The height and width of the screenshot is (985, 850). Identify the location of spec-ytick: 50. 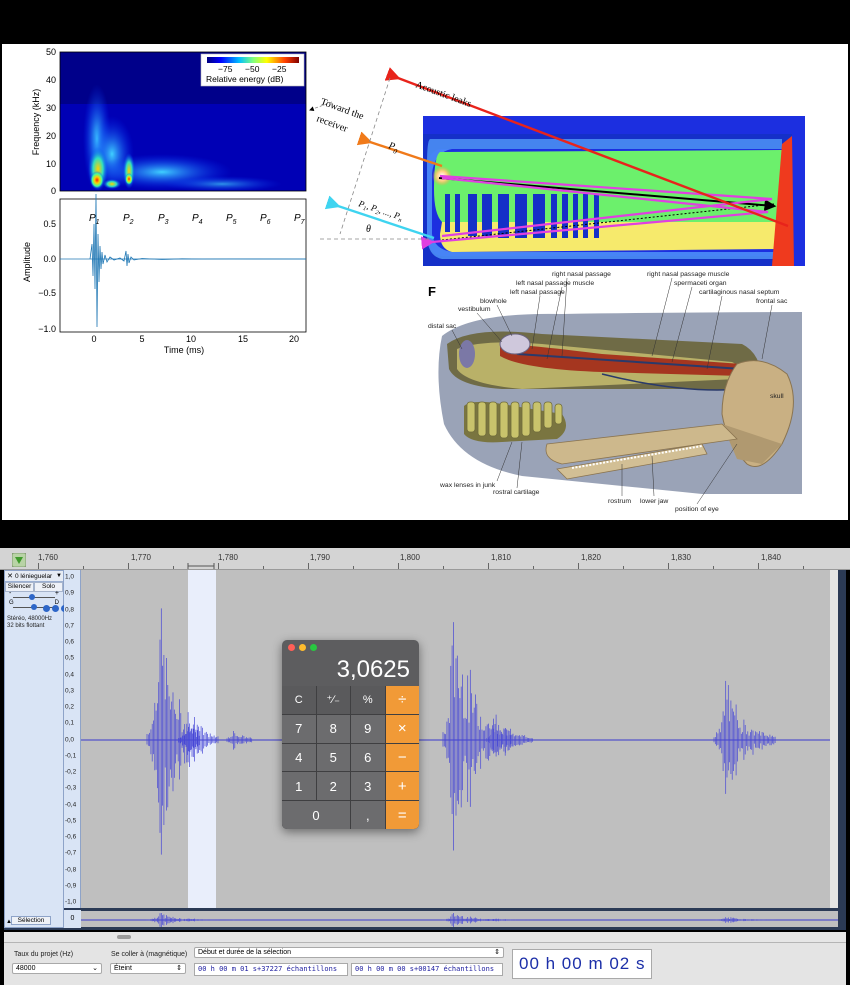
(51, 52).